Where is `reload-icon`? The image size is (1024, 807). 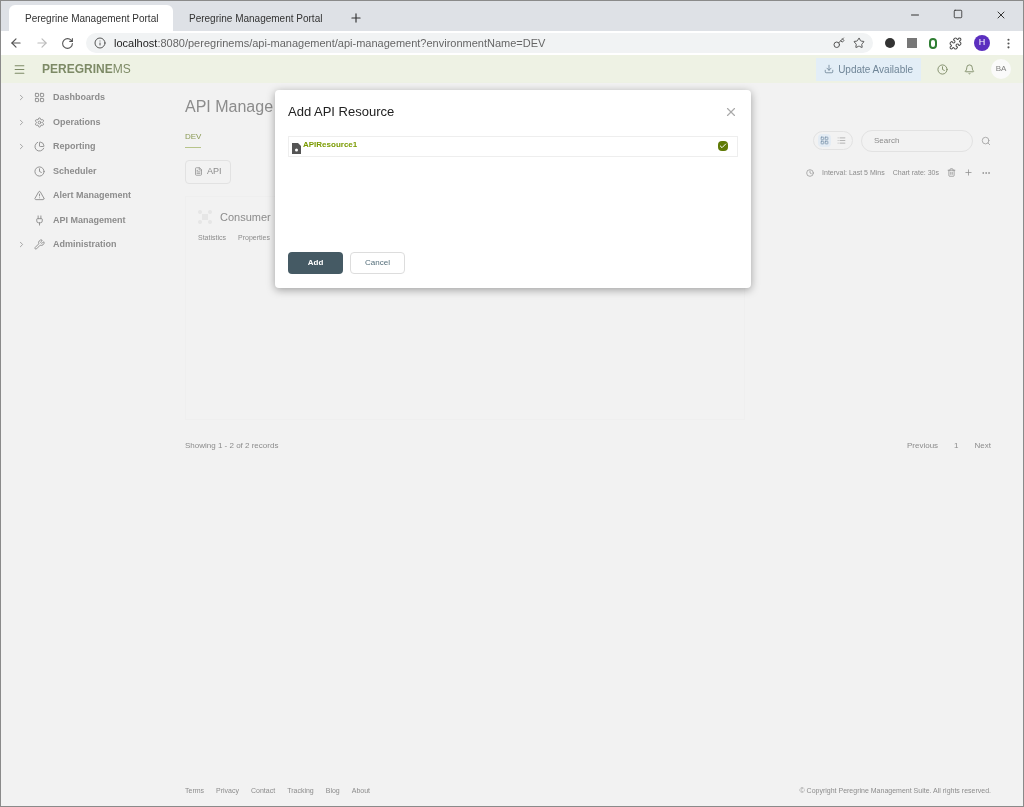
reload-icon is located at coordinates (67, 43).